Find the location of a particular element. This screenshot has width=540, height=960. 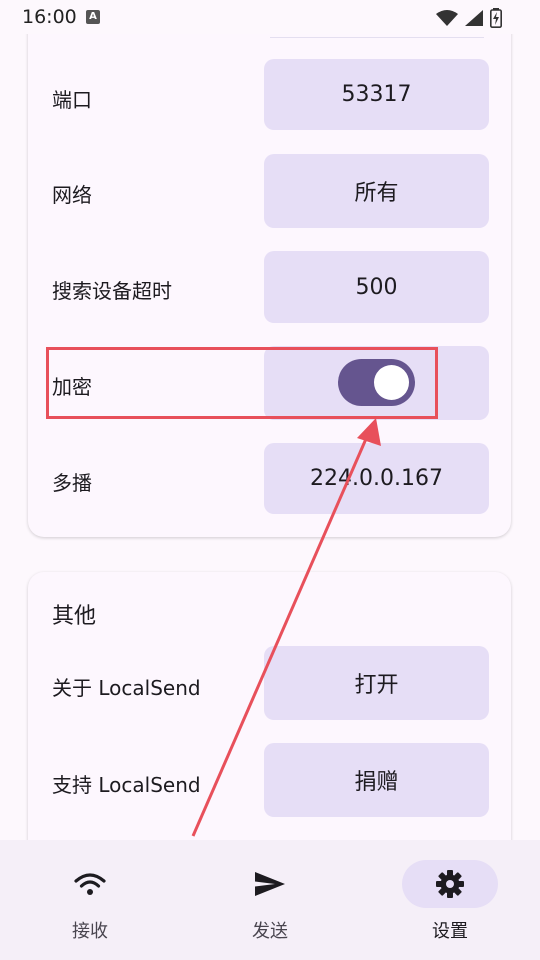

donate-button: 捐赠 is located at coordinates (376, 780).